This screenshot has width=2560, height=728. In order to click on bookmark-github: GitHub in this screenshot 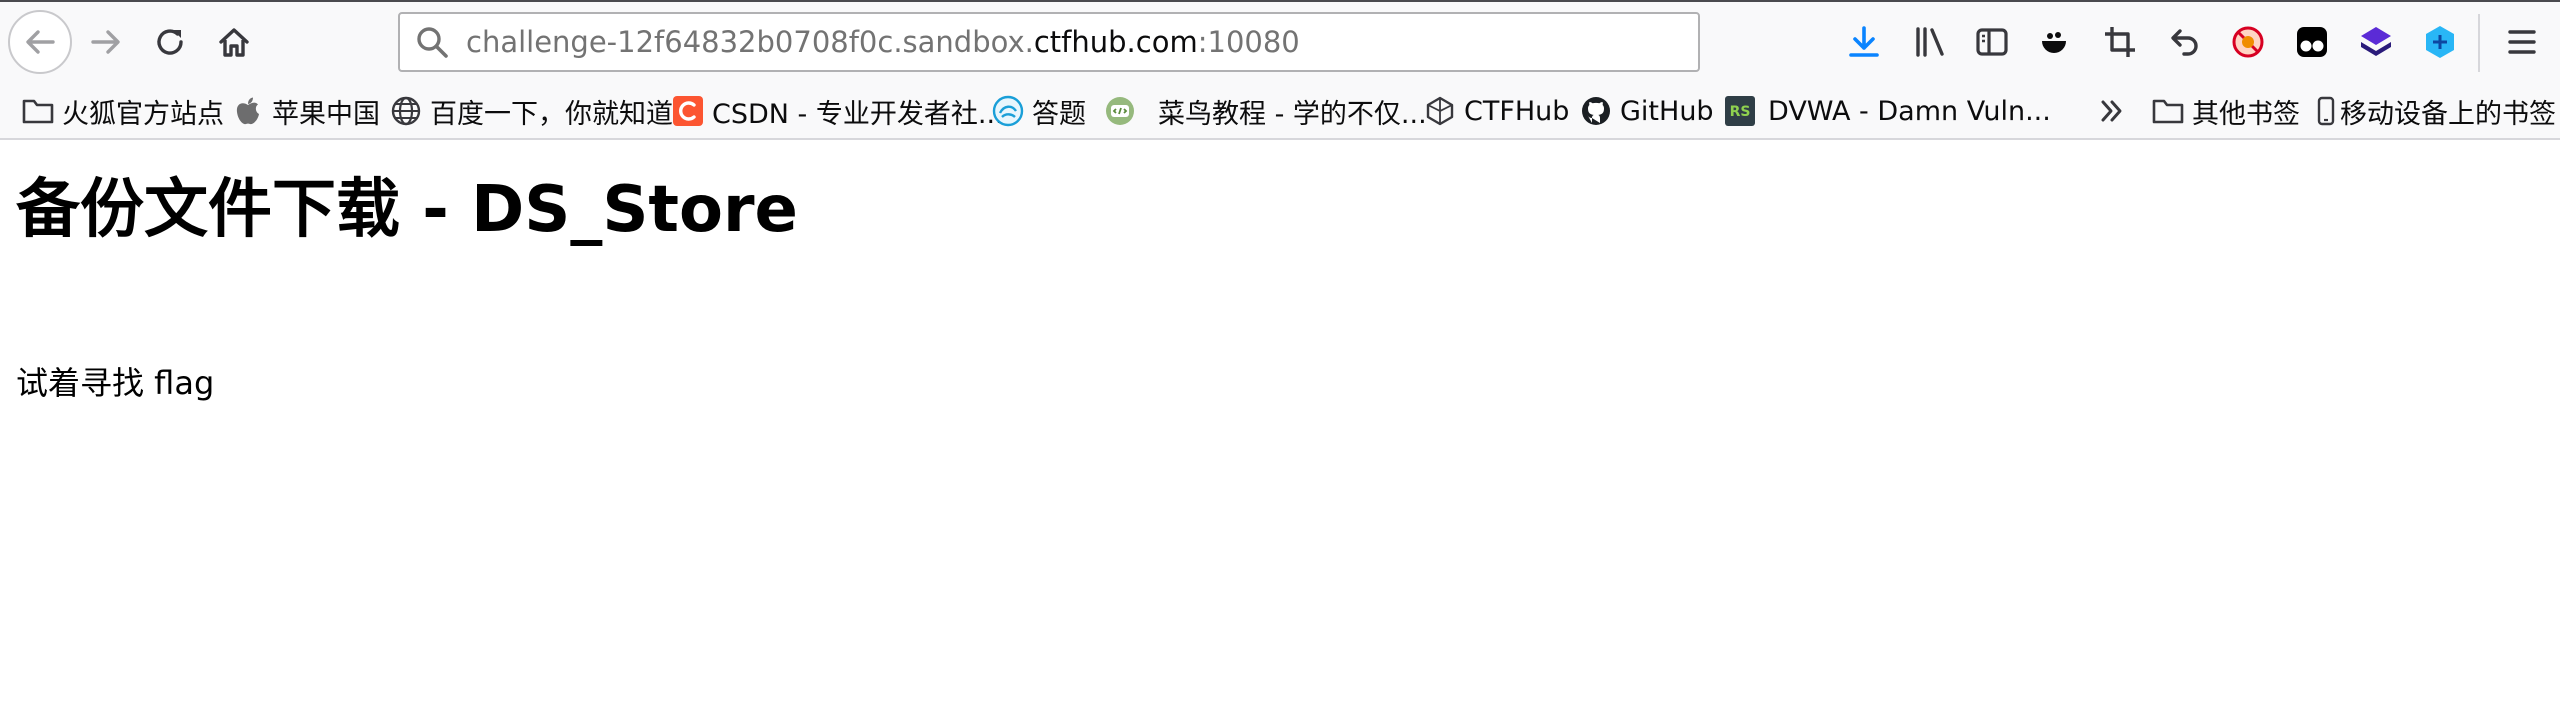, I will do `click(1647, 111)`.